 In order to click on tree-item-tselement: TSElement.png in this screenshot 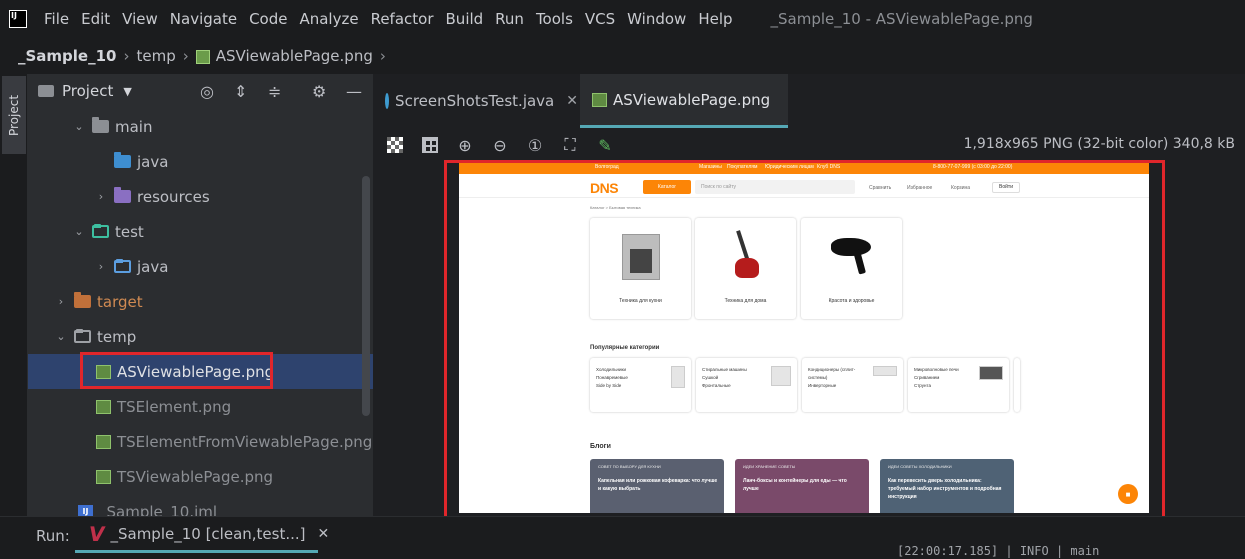, I will do `click(200, 406)`.